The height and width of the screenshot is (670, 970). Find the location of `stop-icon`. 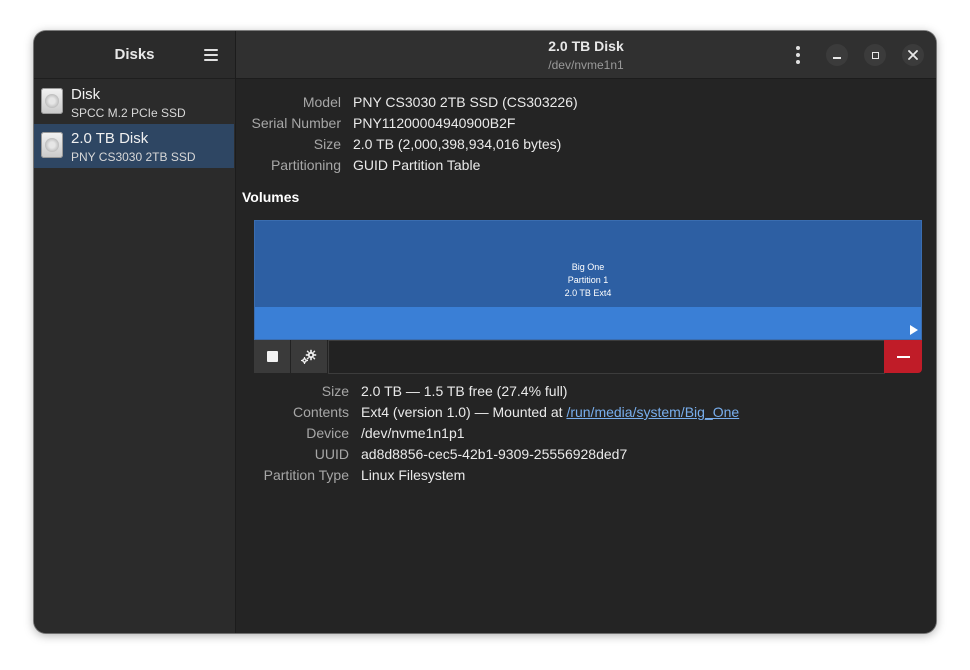

stop-icon is located at coordinates (272, 356).